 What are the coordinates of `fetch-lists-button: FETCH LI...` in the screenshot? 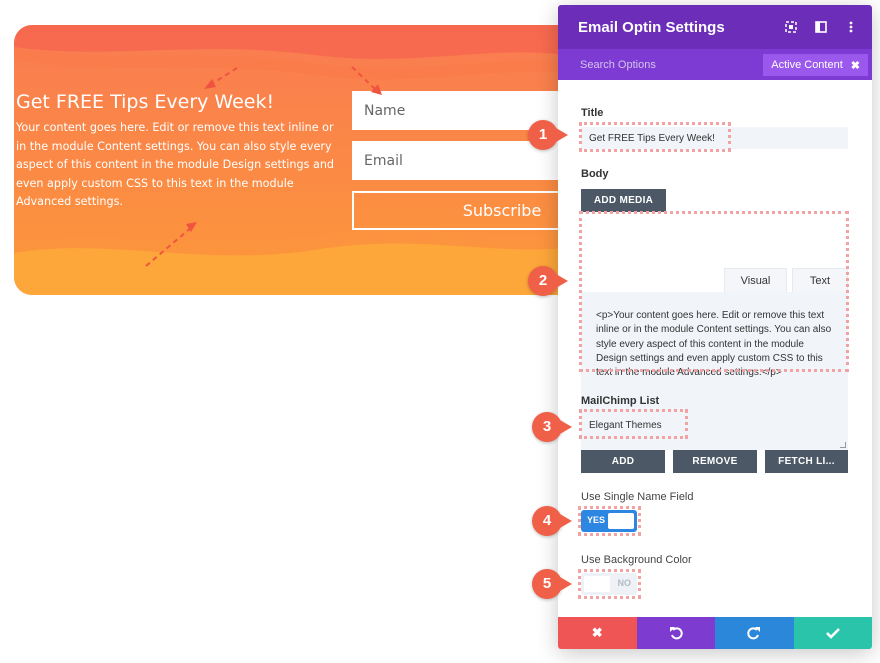 It's located at (806, 461).